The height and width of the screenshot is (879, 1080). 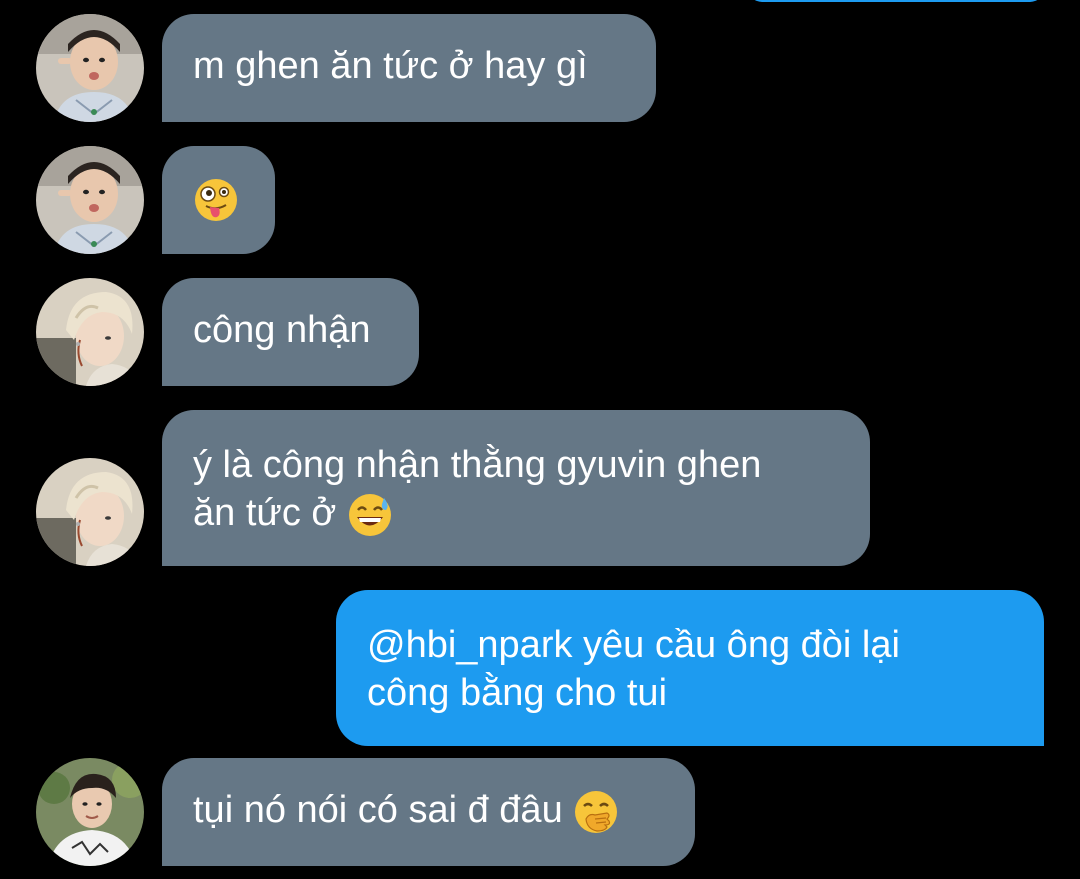 What do you see at coordinates (633, 645) in the screenshot?
I see `message-text-line: @hbi_npark yêu cầu ông đòi lại` at bounding box center [633, 645].